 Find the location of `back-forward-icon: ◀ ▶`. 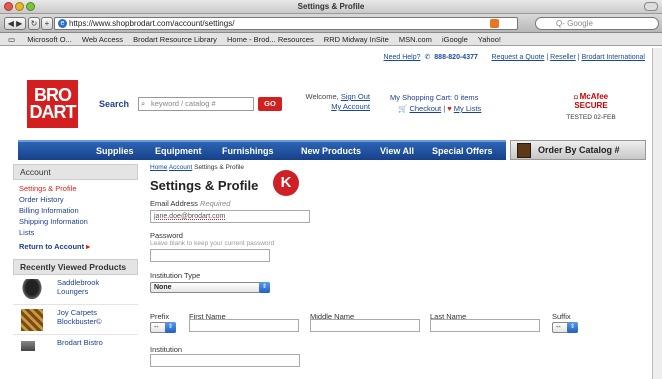

back-forward-icon: ◀ ▶ is located at coordinates (15, 23).